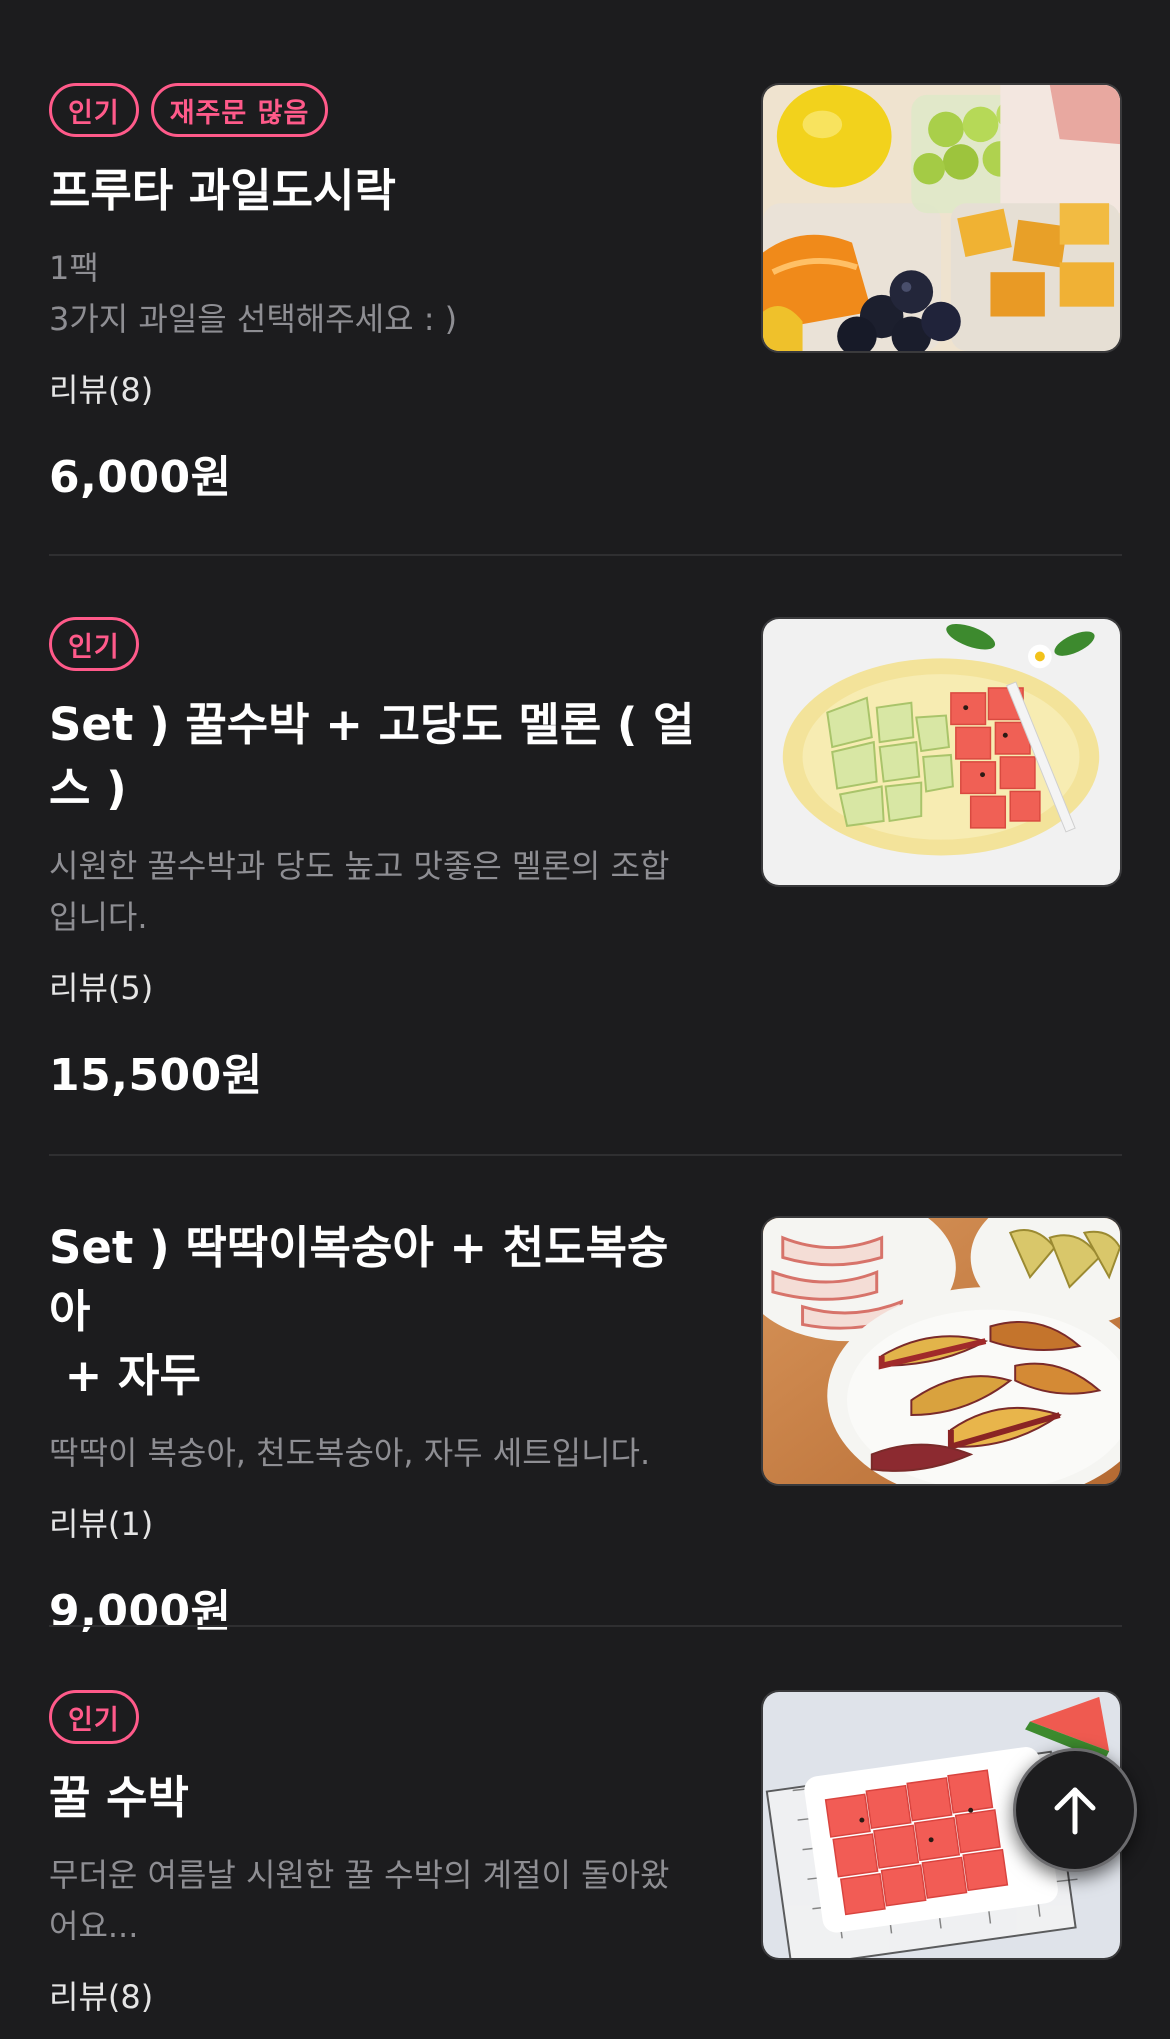 This screenshot has width=1170, height=2039. Describe the element at coordinates (140, 1611) in the screenshot. I see `price: 9,000원` at that location.